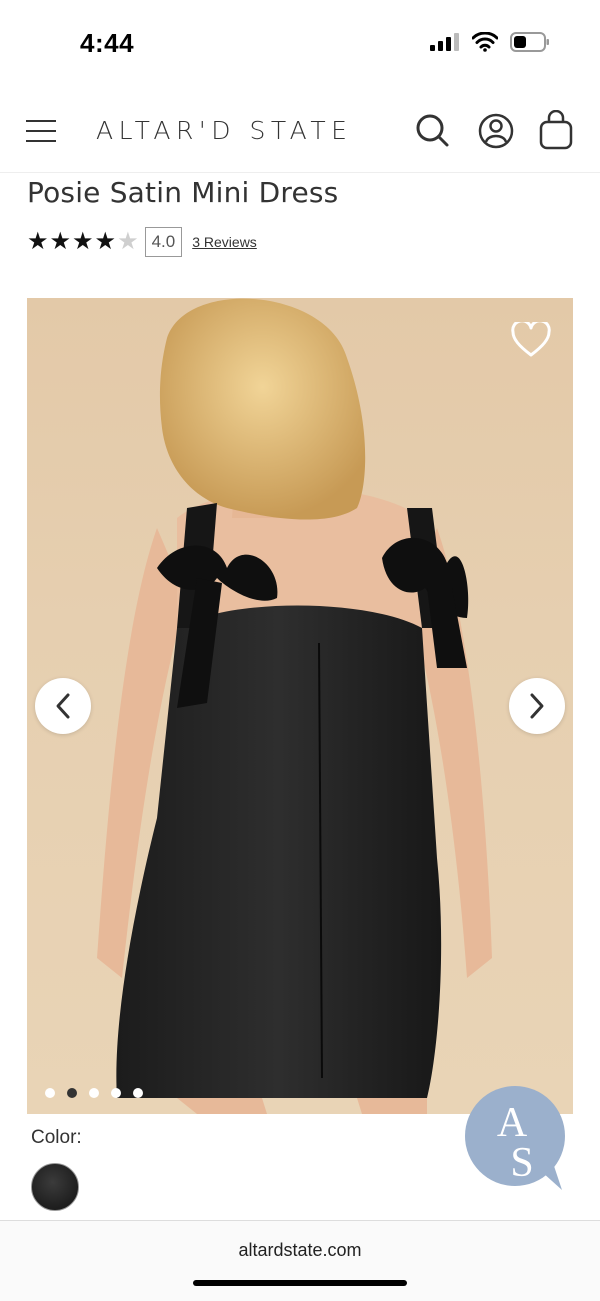 The width and height of the screenshot is (600, 1301). Describe the element at coordinates (107, 43) in the screenshot. I see `status-time: 4:44` at that location.